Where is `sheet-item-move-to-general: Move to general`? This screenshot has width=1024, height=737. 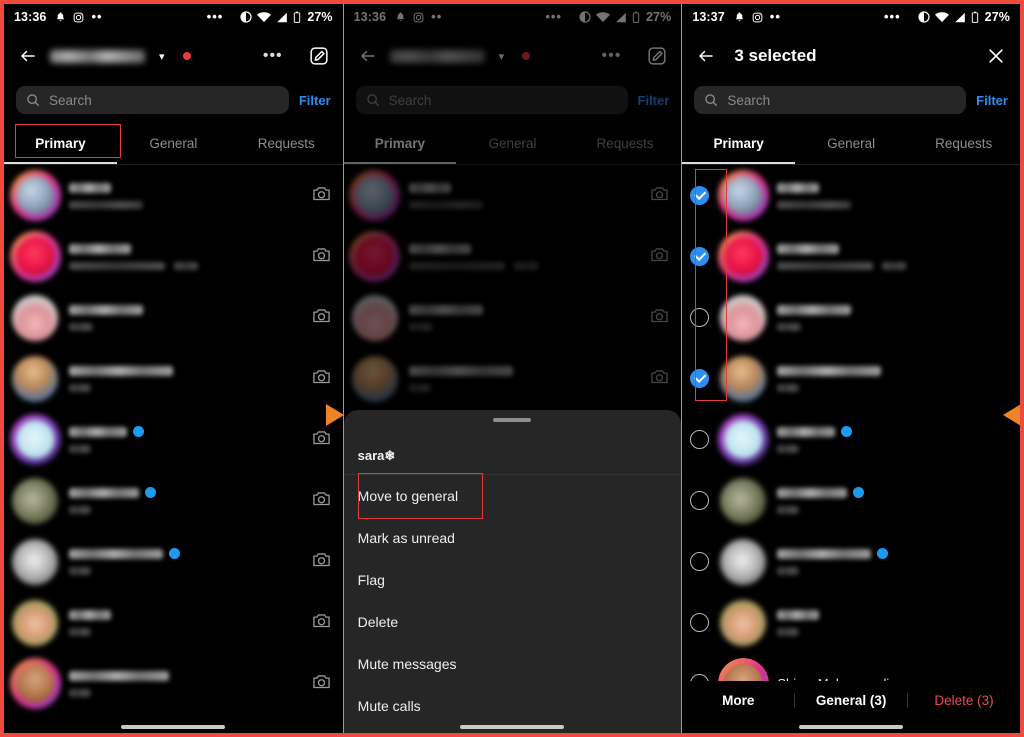 sheet-item-move-to-general: Move to general is located at coordinates (513, 496).